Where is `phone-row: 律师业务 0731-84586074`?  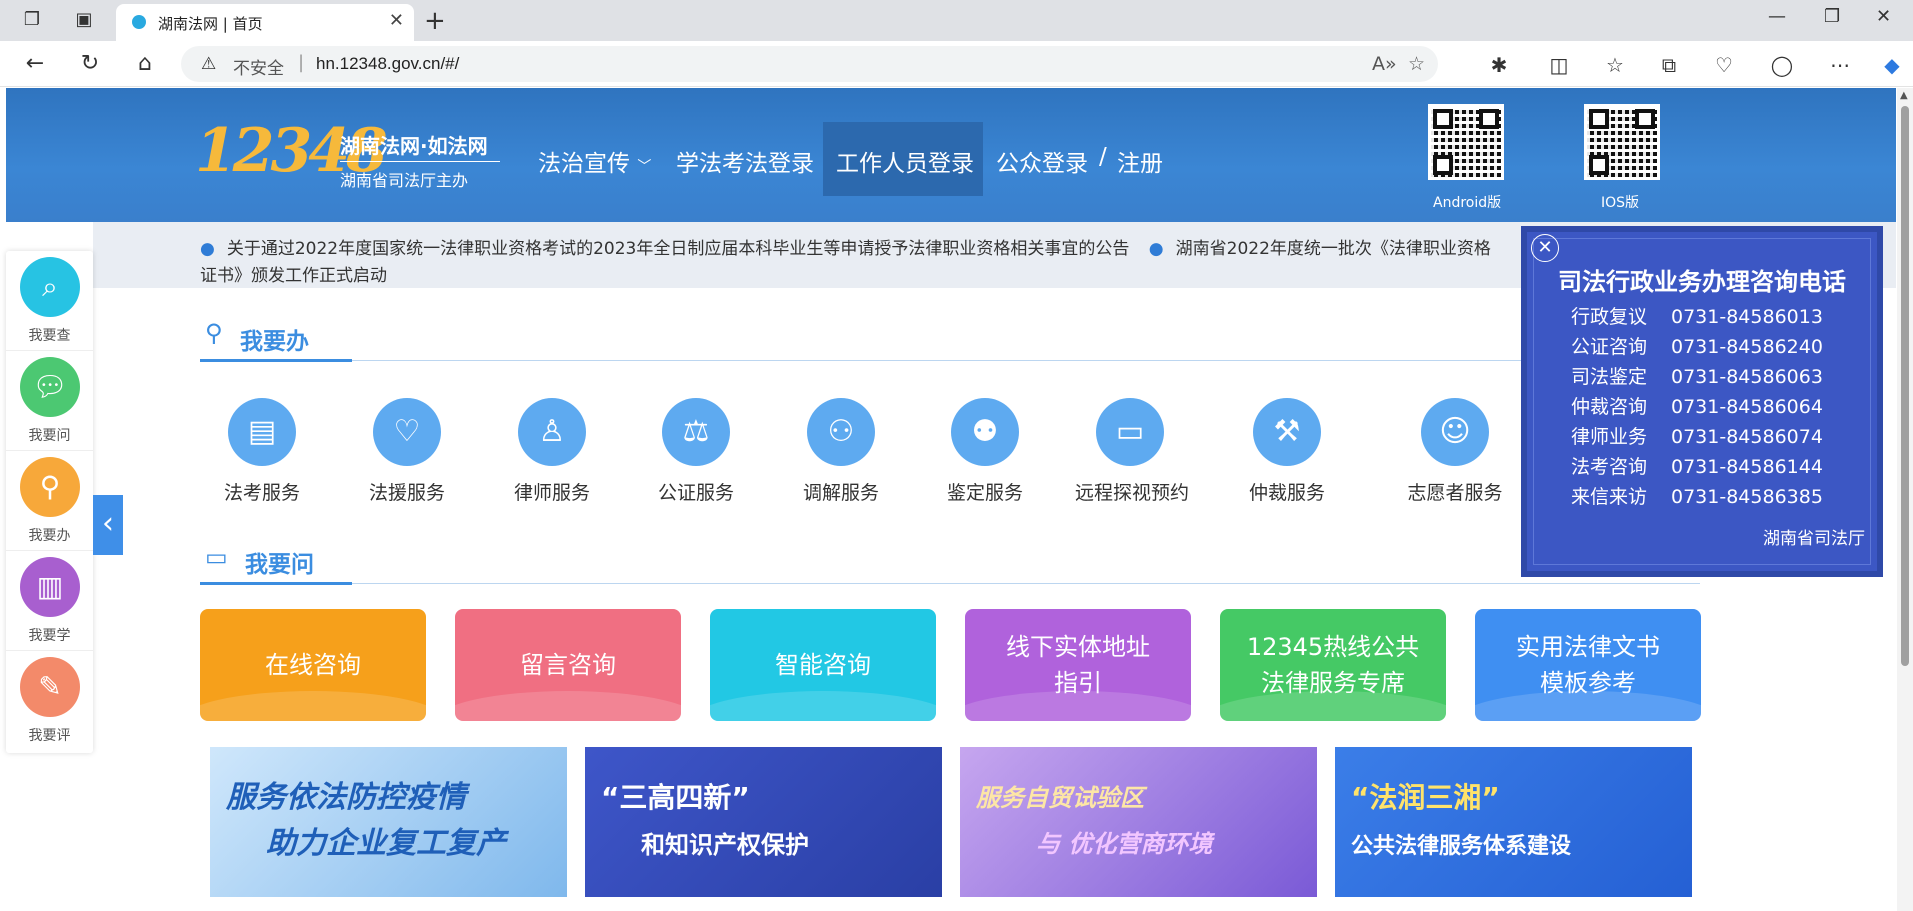
phone-row: 律师业务 0731-84586074 is located at coordinates (1697, 435).